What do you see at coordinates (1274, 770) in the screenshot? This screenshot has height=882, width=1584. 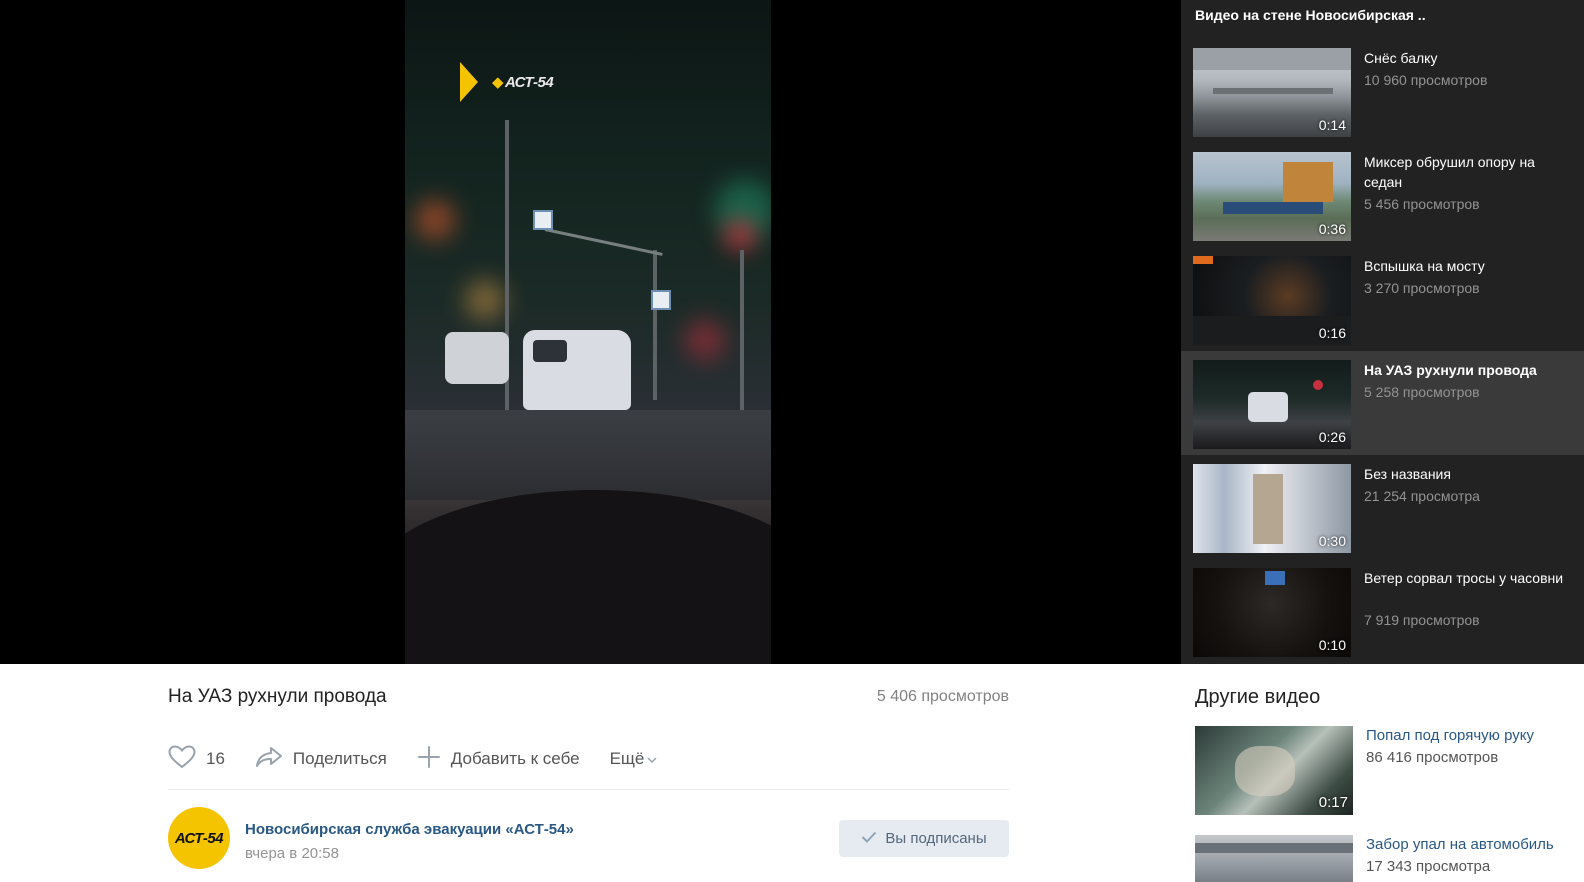 I see `other-video-thumbnail: 0:17` at bounding box center [1274, 770].